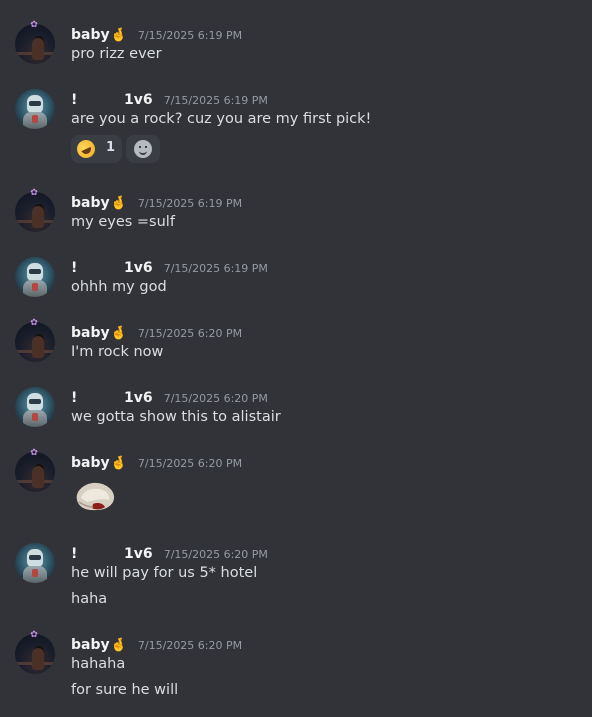 This screenshot has width=592, height=717. I want to click on reaction-rofl: 1, so click(96, 149).